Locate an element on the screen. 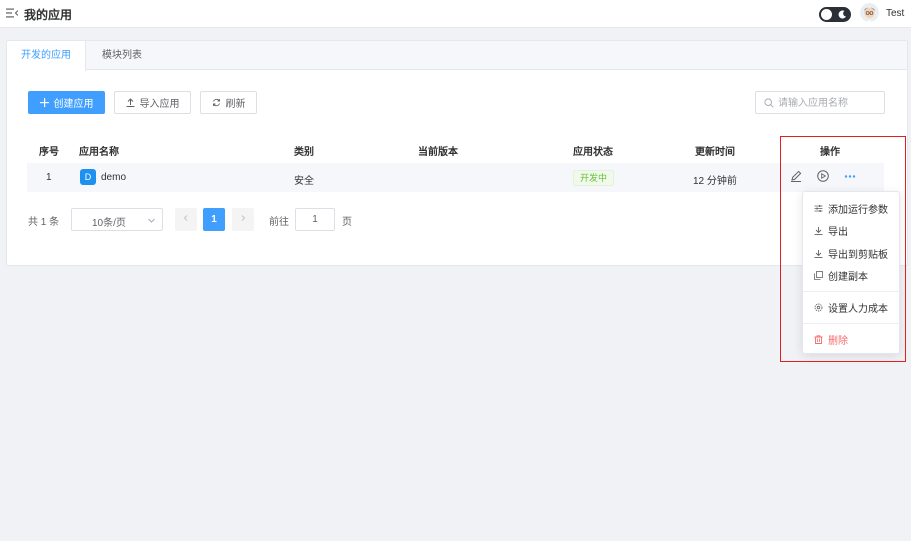 The width and height of the screenshot is (911, 541). dark-mode-toggle is located at coordinates (835, 14).